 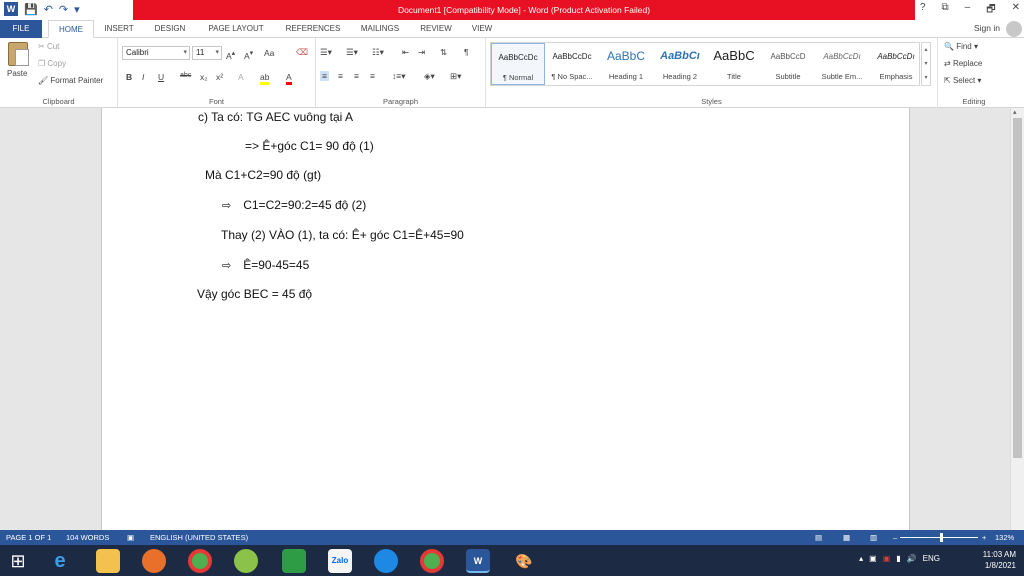 What do you see at coordinates (28, 537) in the screenshot?
I see `page-count: PAGE 1 OF 1` at bounding box center [28, 537].